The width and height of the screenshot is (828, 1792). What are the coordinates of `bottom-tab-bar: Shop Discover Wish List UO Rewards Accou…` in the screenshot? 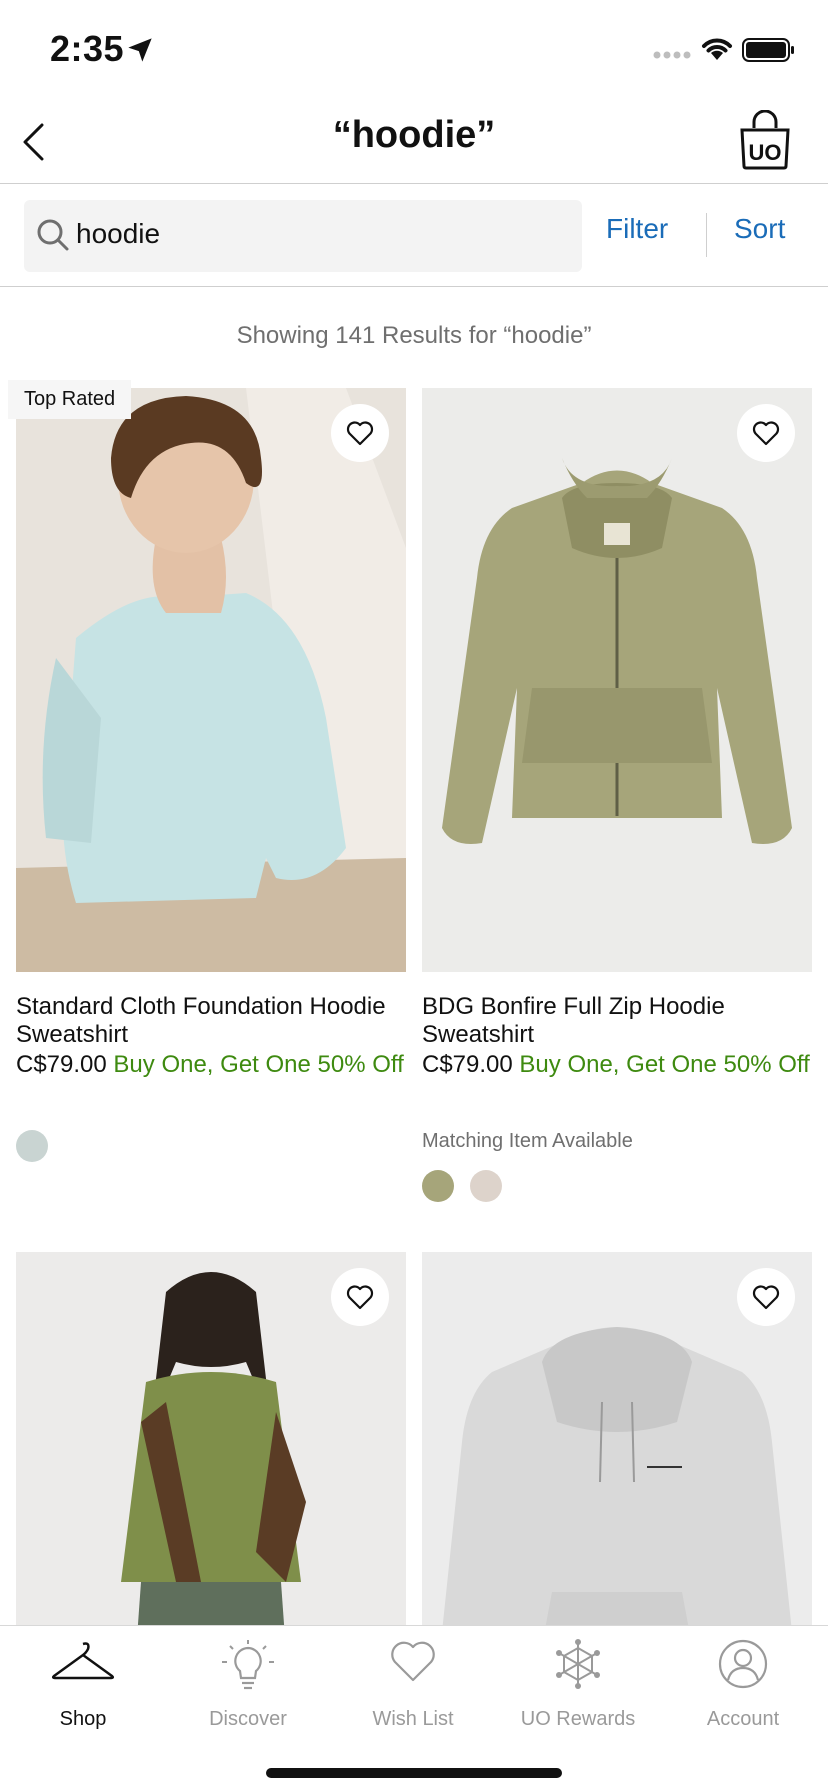 It's located at (414, 1708).